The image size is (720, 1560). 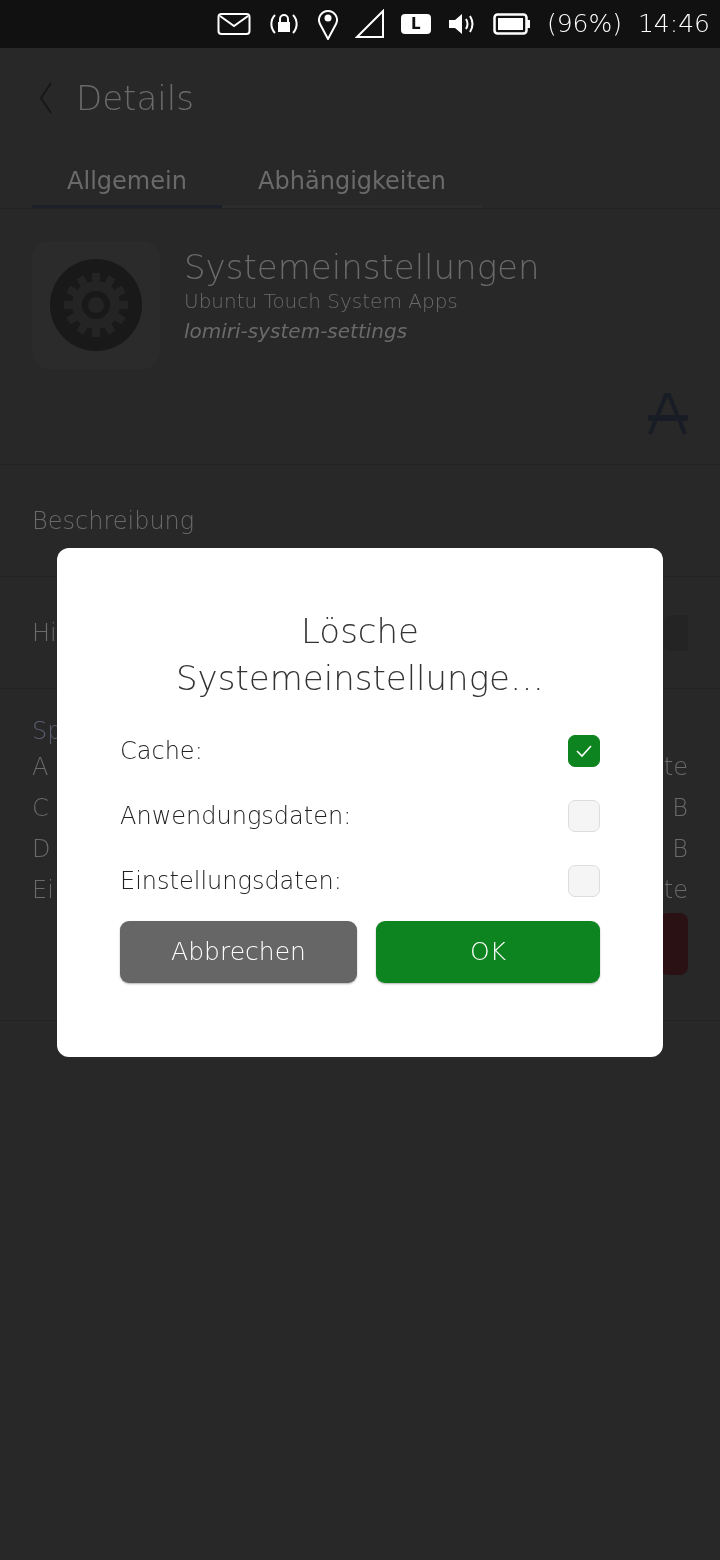 What do you see at coordinates (127, 185) in the screenshot?
I see `tab: Allgemein` at bounding box center [127, 185].